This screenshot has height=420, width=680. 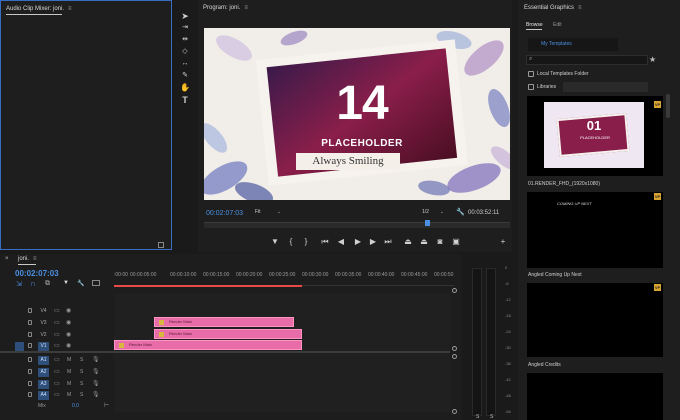 I want to click on insert-overwrite-icon: ⇲, so click(x=19, y=284).